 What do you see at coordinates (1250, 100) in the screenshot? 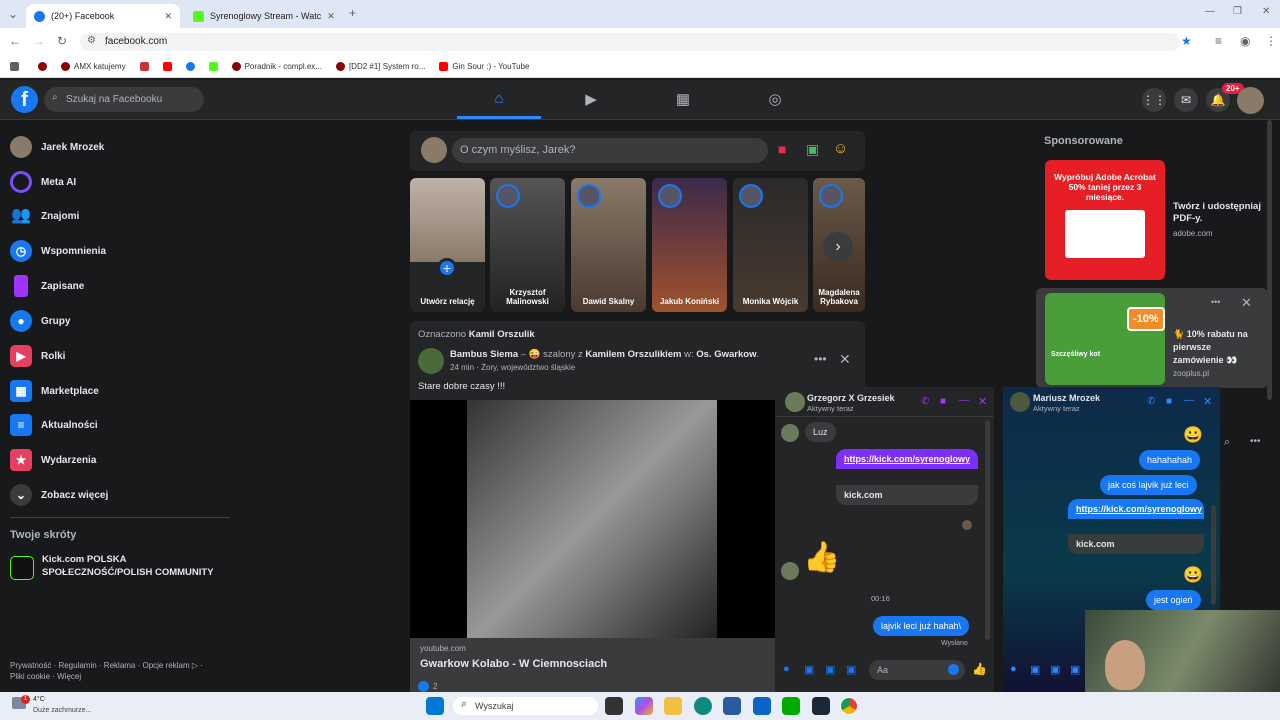
I see `account-avatar` at bounding box center [1250, 100].